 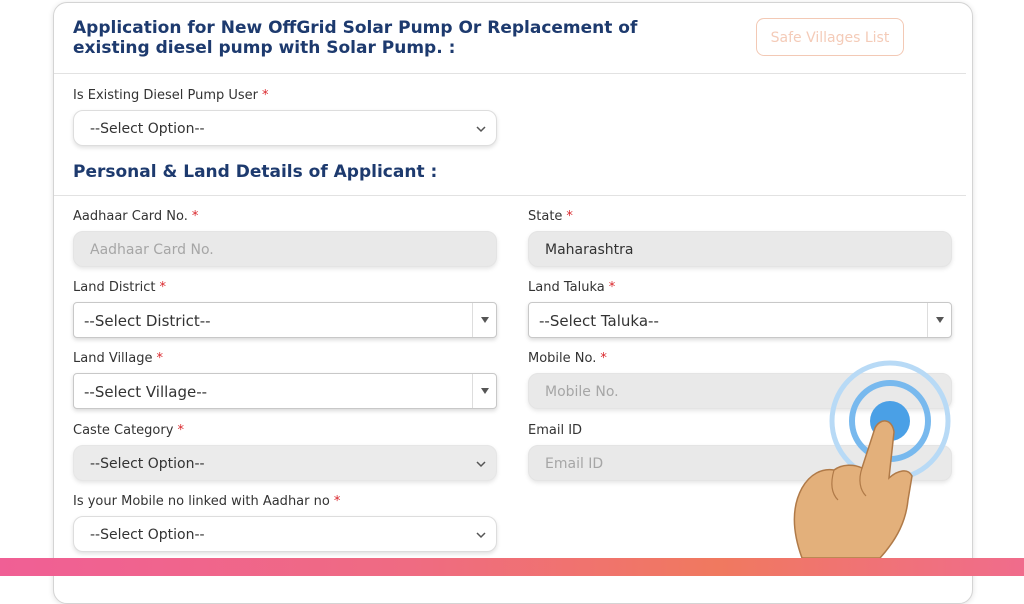 What do you see at coordinates (555, 430) in the screenshot?
I see `email-label: Email ID` at bounding box center [555, 430].